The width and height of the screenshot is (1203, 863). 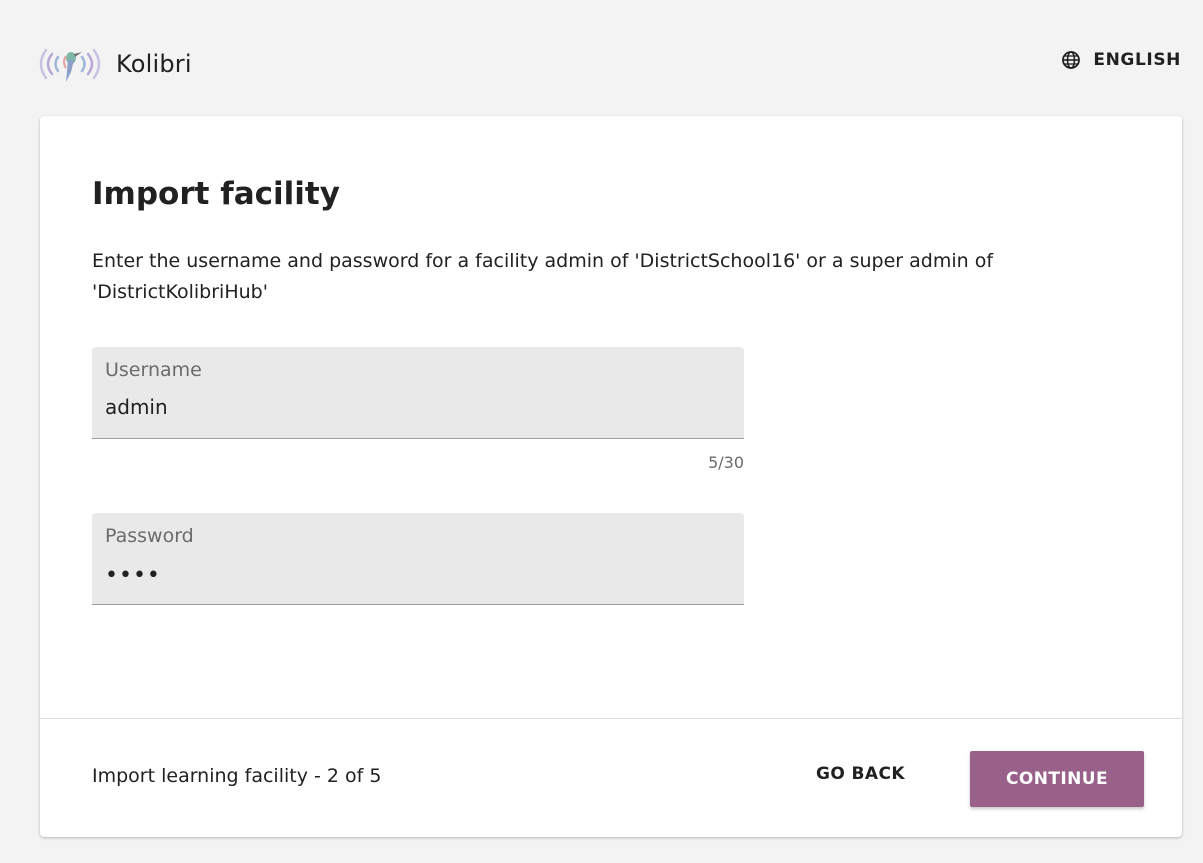 What do you see at coordinates (115, 64) in the screenshot?
I see `brand: Kolibri` at bounding box center [115, 64].